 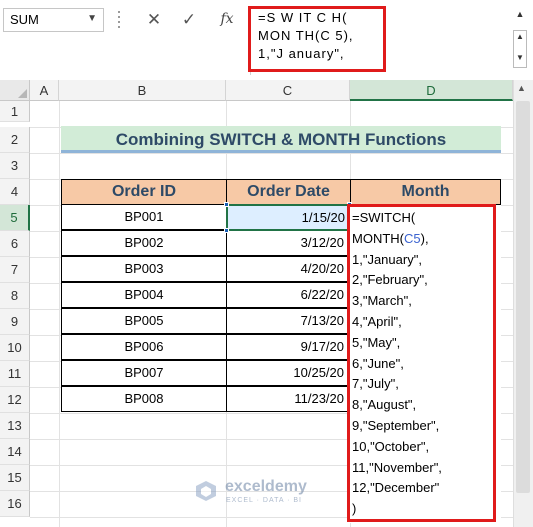 What do you see at coordinates (144, 373) in the screenshot?
I see `cell-order-id: BP007` at bounding box center [144, 373].